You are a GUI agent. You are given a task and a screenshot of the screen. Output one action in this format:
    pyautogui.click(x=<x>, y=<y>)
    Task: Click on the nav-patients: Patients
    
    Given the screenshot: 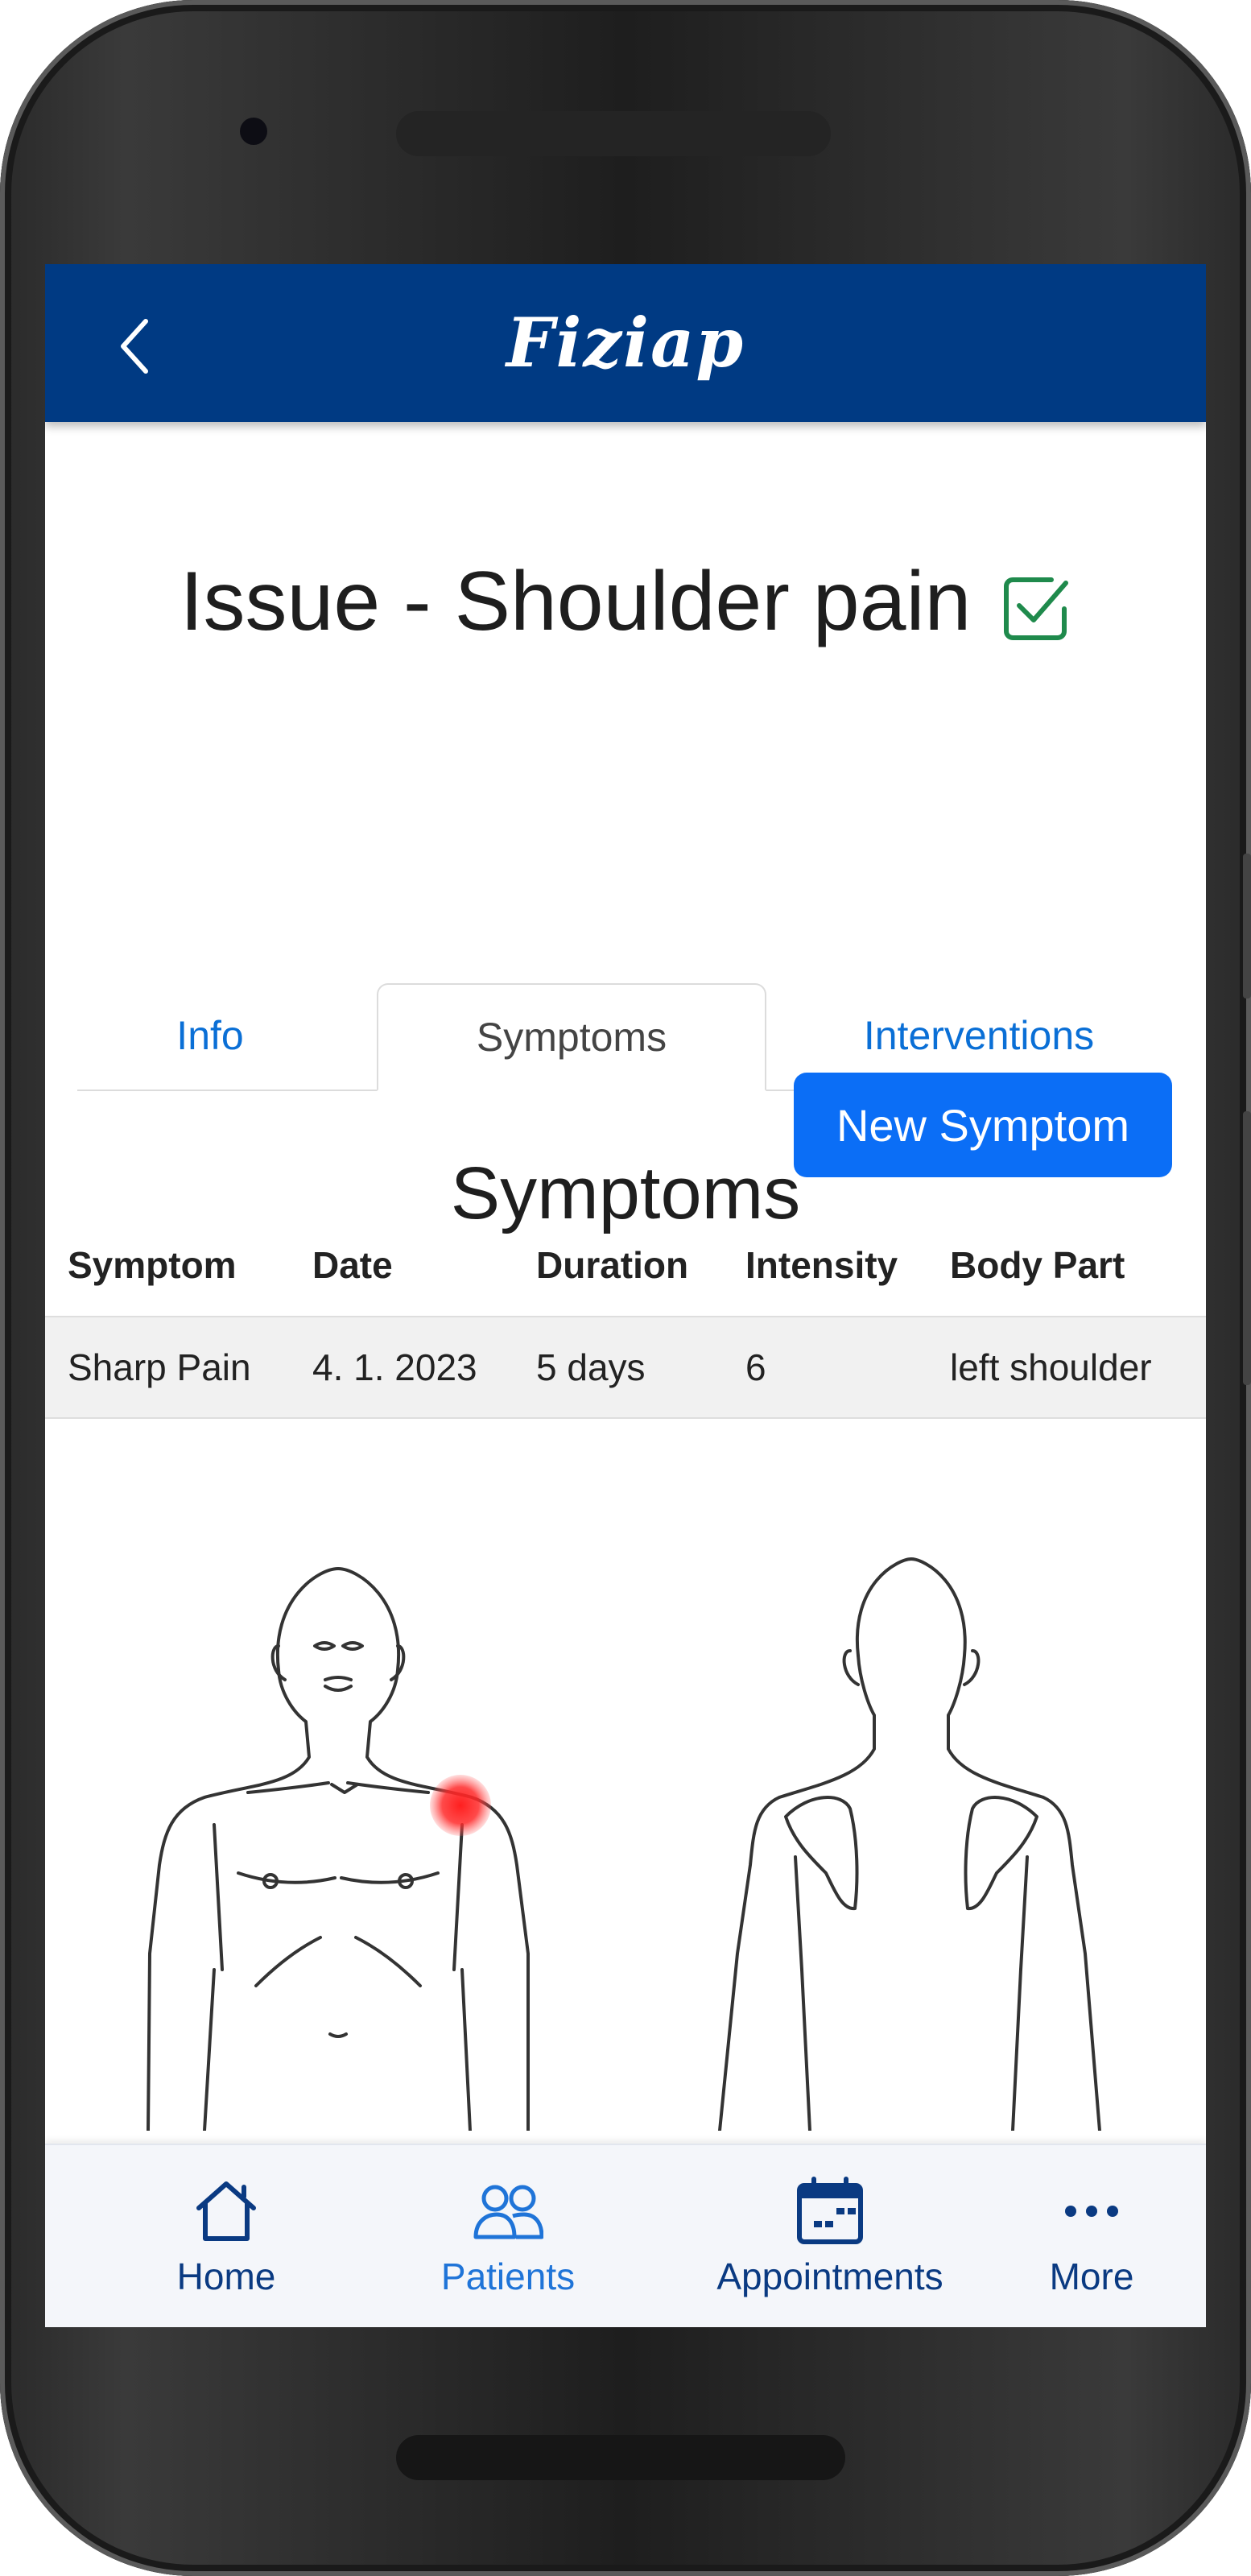 What is the action you would take?
    pyautogui.click(x=508, y=2240)
    